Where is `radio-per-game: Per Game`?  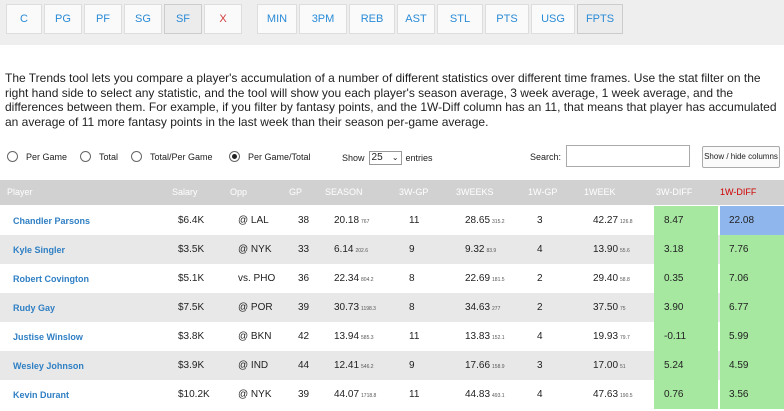 radio-per-game: Per Game is located at coordinates (37, 156).